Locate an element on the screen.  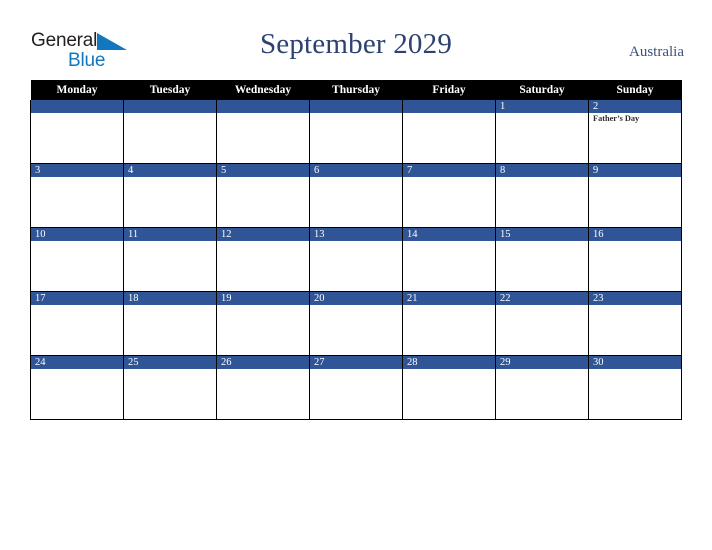
calendar-week-row: 3456789 is located at coordinates (356, 195).